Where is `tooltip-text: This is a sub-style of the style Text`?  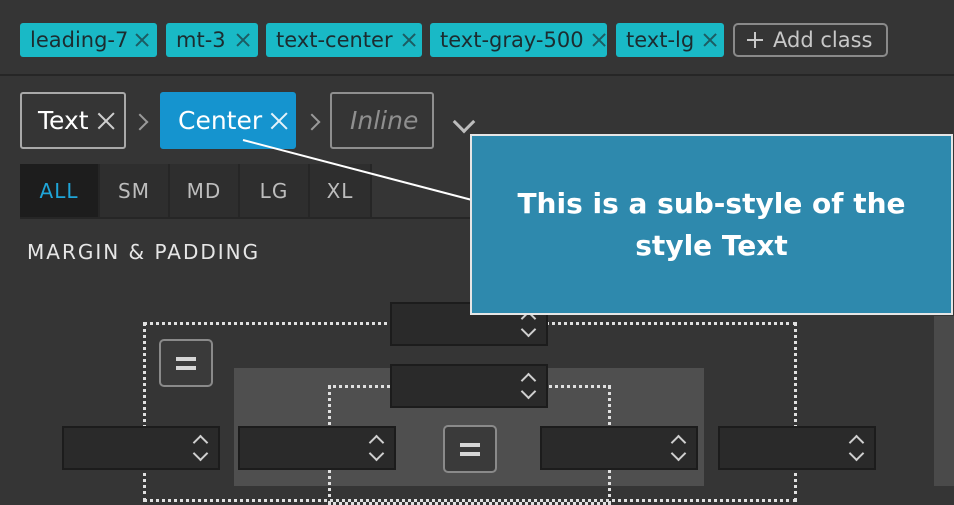 tooltip-text: This is a sub-style of the style Text is located at coordinates (711, 224).